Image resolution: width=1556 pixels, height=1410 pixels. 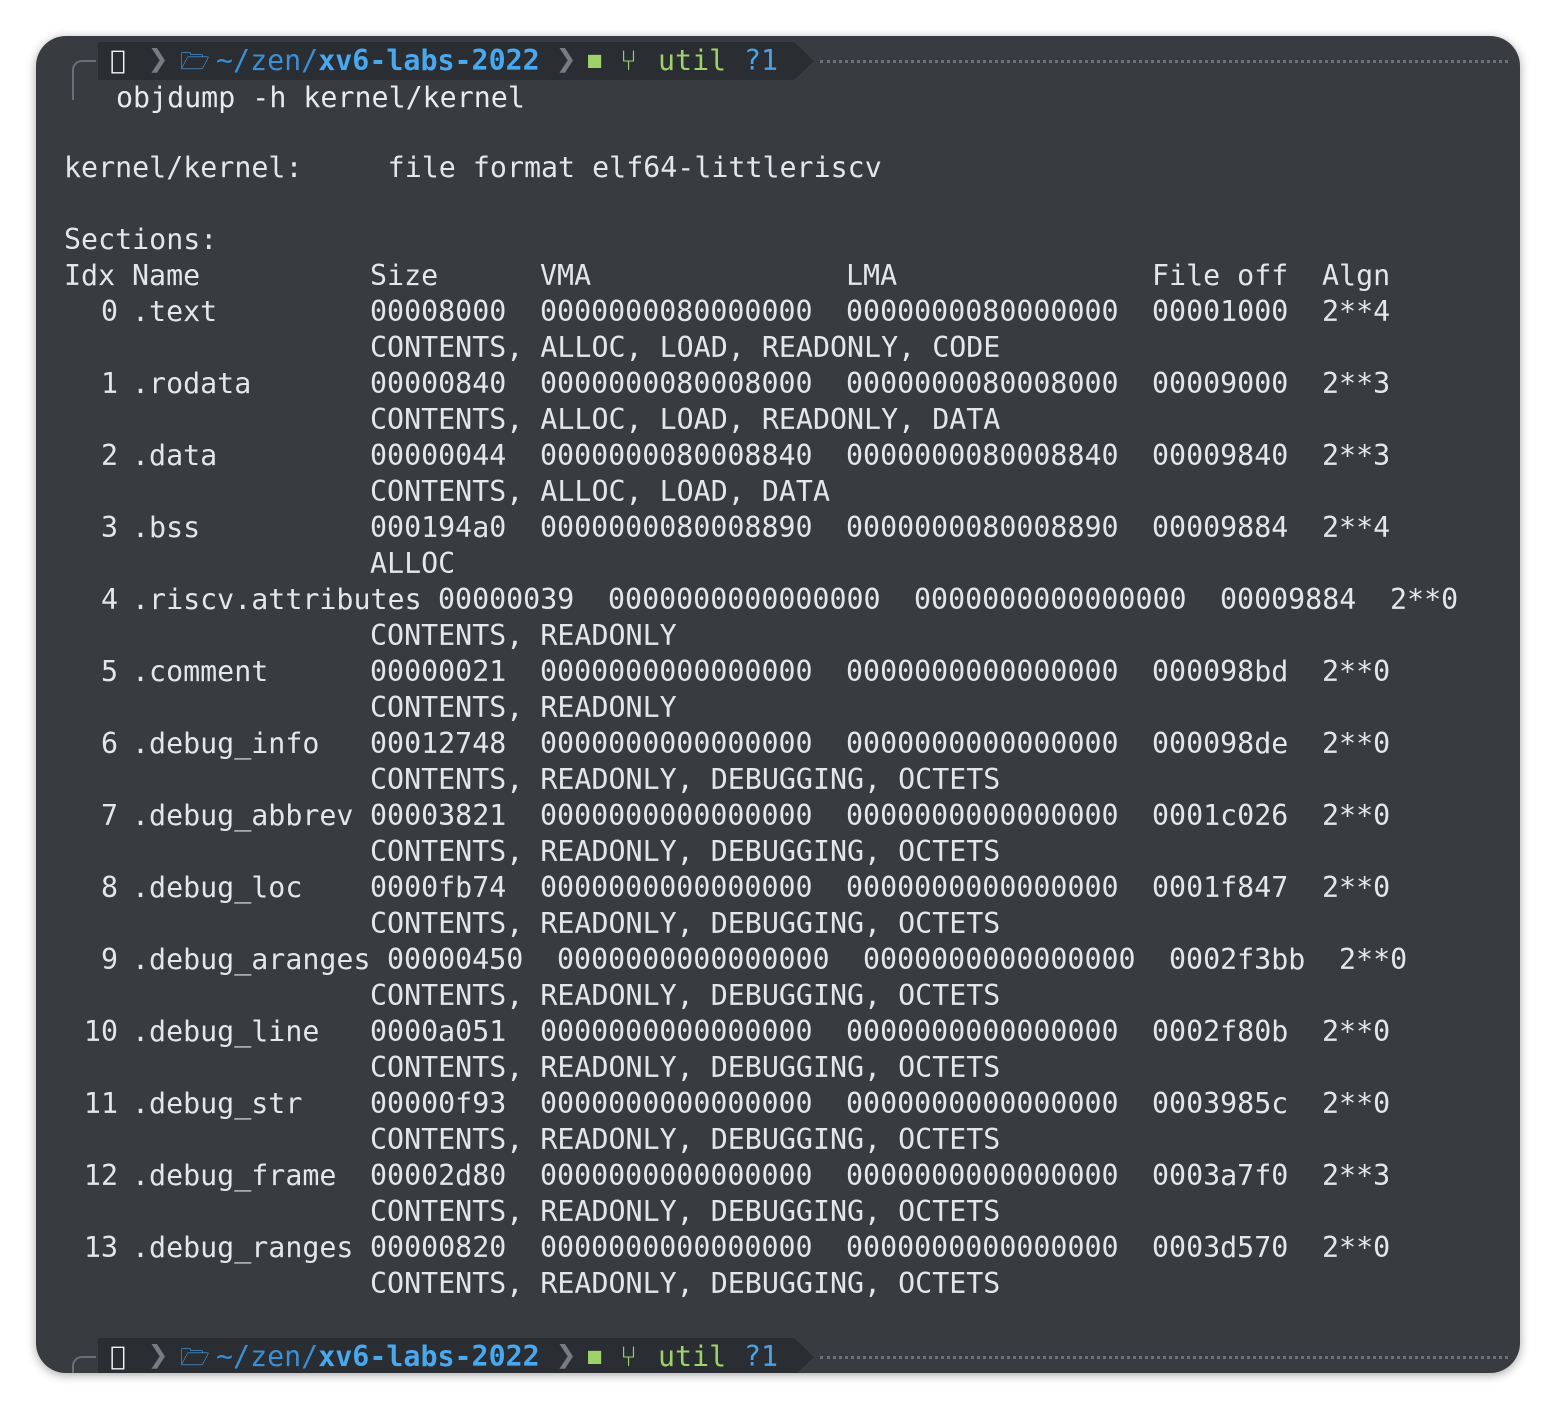 What do you see at coordinates (284, 1356) in the screenshot?
I see `path-dir: zen/` at bounding box center [284, 1356].